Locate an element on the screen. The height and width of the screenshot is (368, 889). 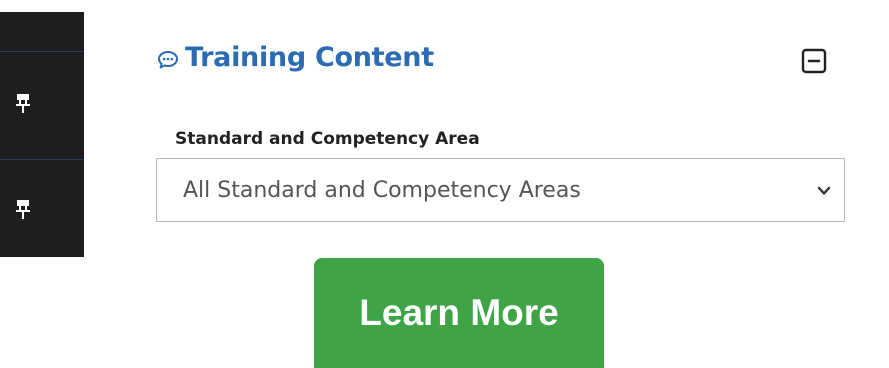
chevron-down-icon is located at coordinates (824, 191).